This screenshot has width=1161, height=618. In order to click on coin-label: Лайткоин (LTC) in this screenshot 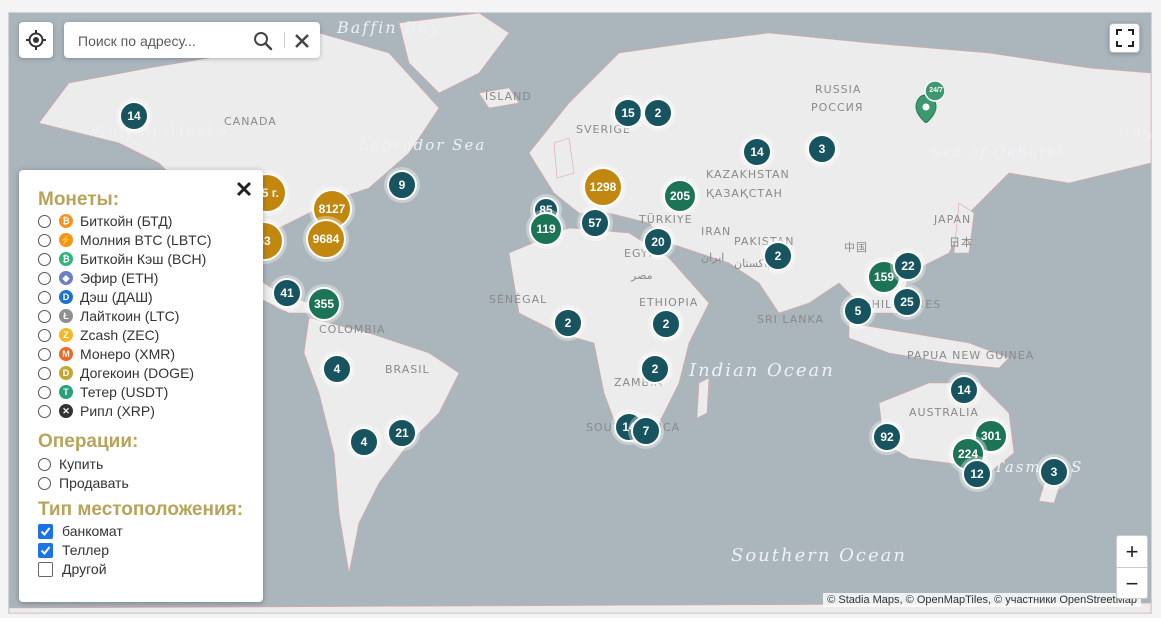, I will do `click(130, 316)`.